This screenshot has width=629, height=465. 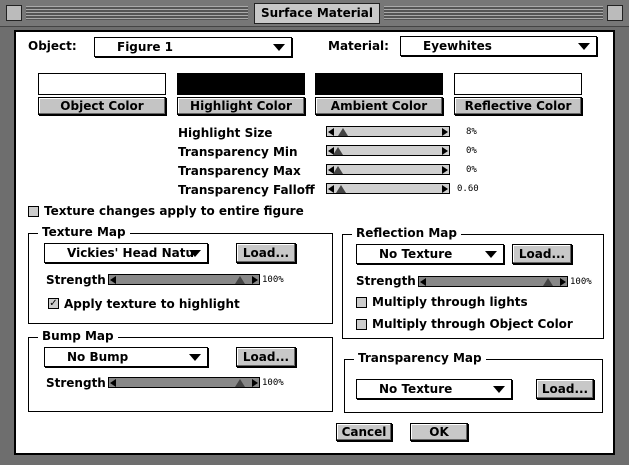 I want to click on highlight-size-label: Highlight Size, so click(x=225, y=133).